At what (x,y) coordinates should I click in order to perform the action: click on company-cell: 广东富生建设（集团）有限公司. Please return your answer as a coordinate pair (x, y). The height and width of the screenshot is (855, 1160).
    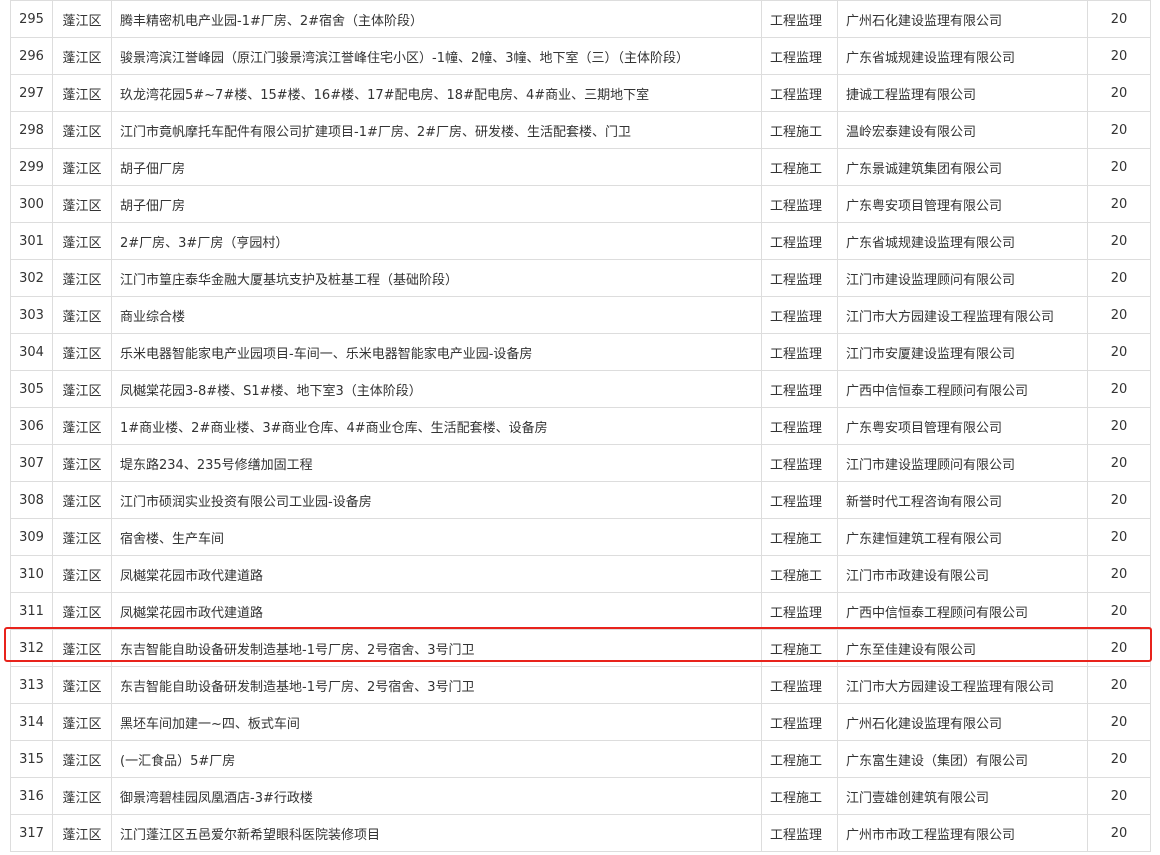
    Looking at the image, I should click on (962, 759).